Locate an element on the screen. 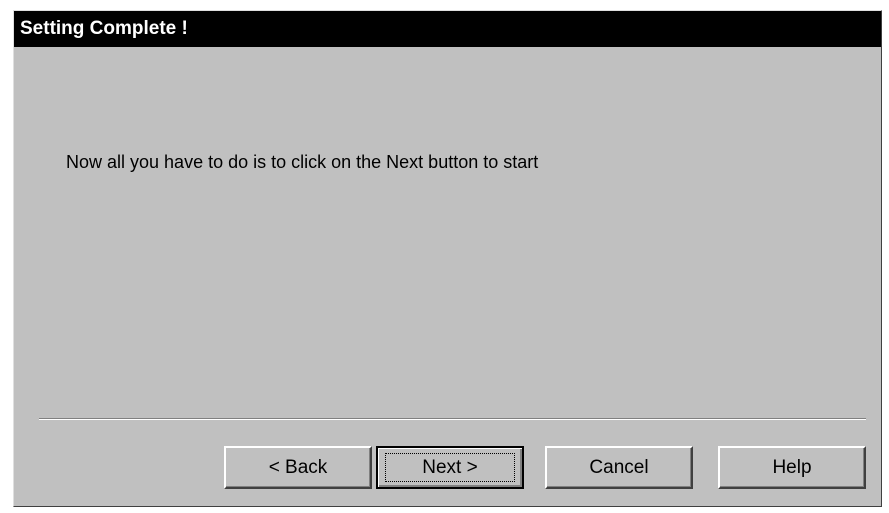  next-button: Next > is located at coordinates (450, 467).